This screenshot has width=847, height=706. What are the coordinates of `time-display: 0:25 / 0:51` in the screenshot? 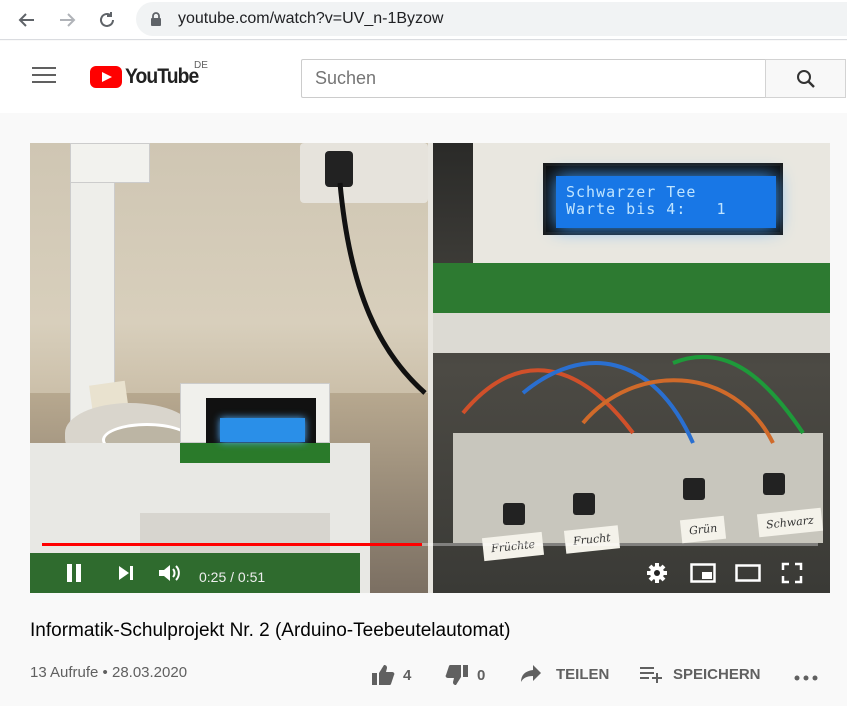 It's located at (232, 577).